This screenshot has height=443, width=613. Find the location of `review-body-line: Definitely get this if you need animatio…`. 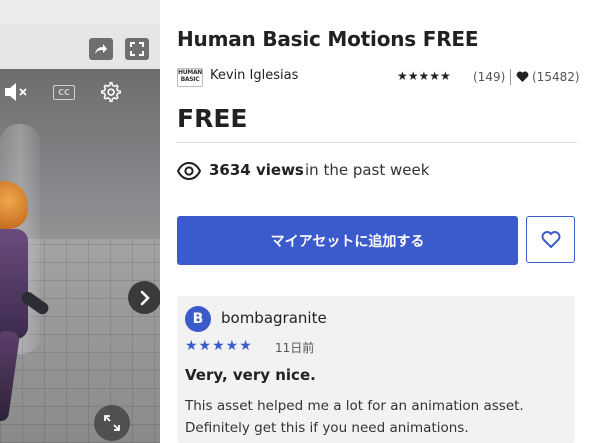

review-body-line: Definitely get this if you need animatio… is located at coordinates (327, 428).